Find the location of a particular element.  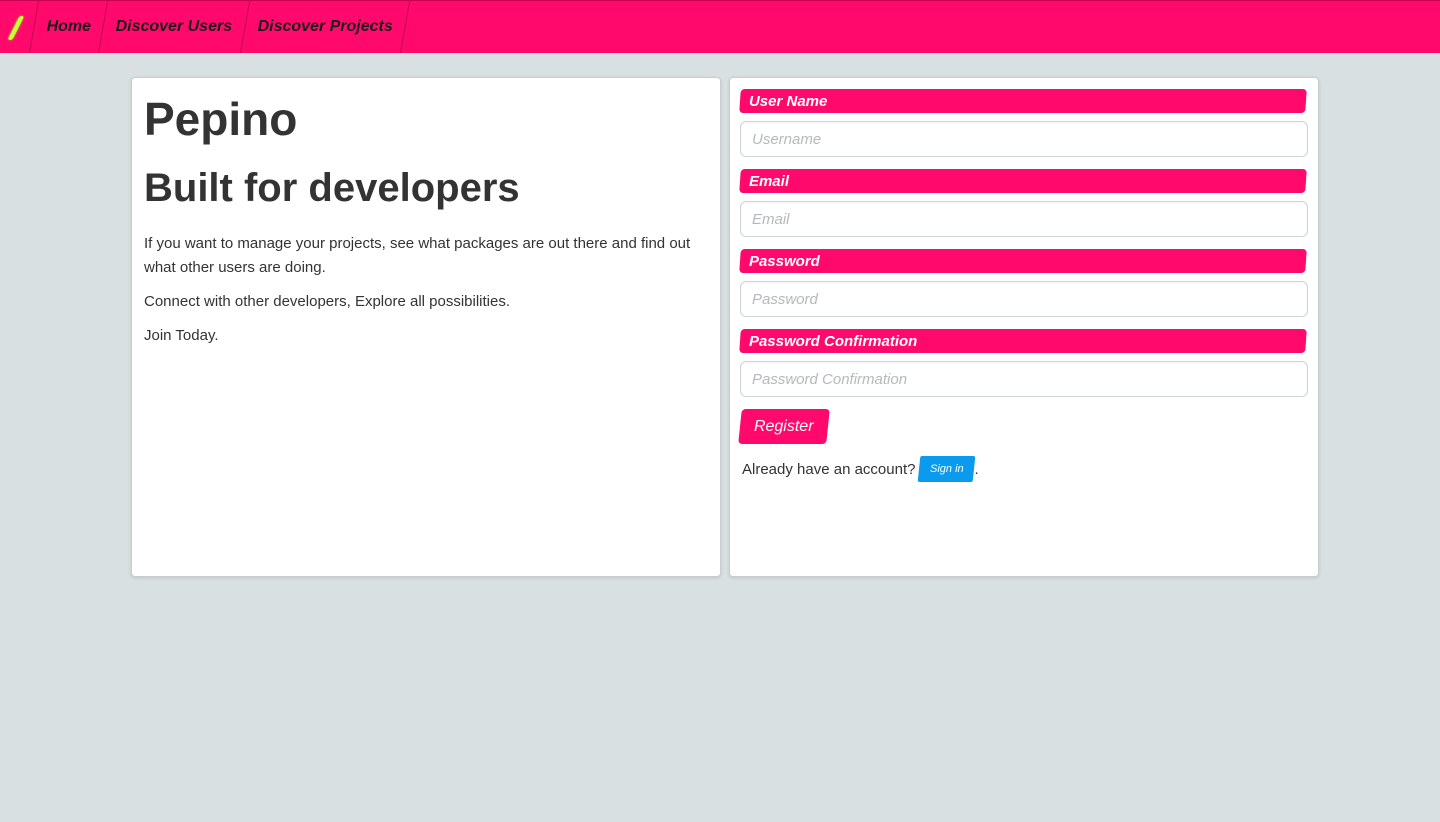

email-label-text: Email is located at coordinates (769, 181).